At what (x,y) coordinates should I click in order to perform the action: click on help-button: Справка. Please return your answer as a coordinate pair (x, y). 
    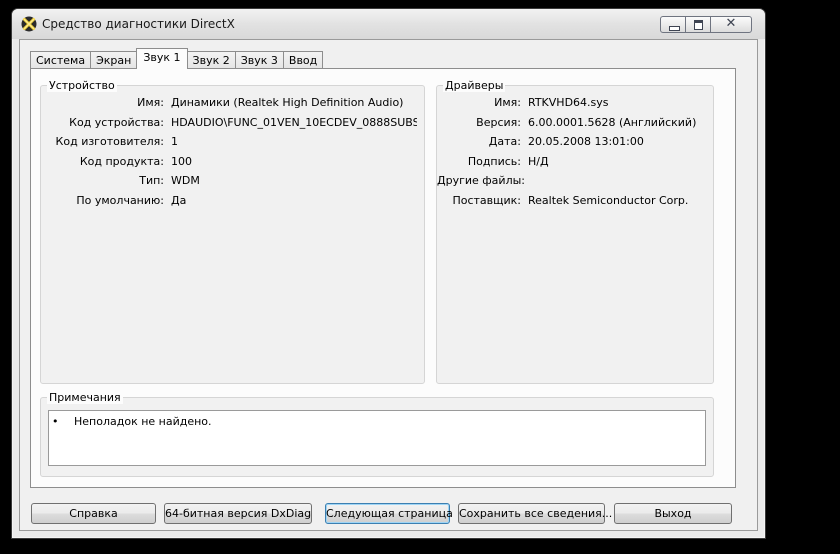
    Looking at the image, I should click on (93, 513).